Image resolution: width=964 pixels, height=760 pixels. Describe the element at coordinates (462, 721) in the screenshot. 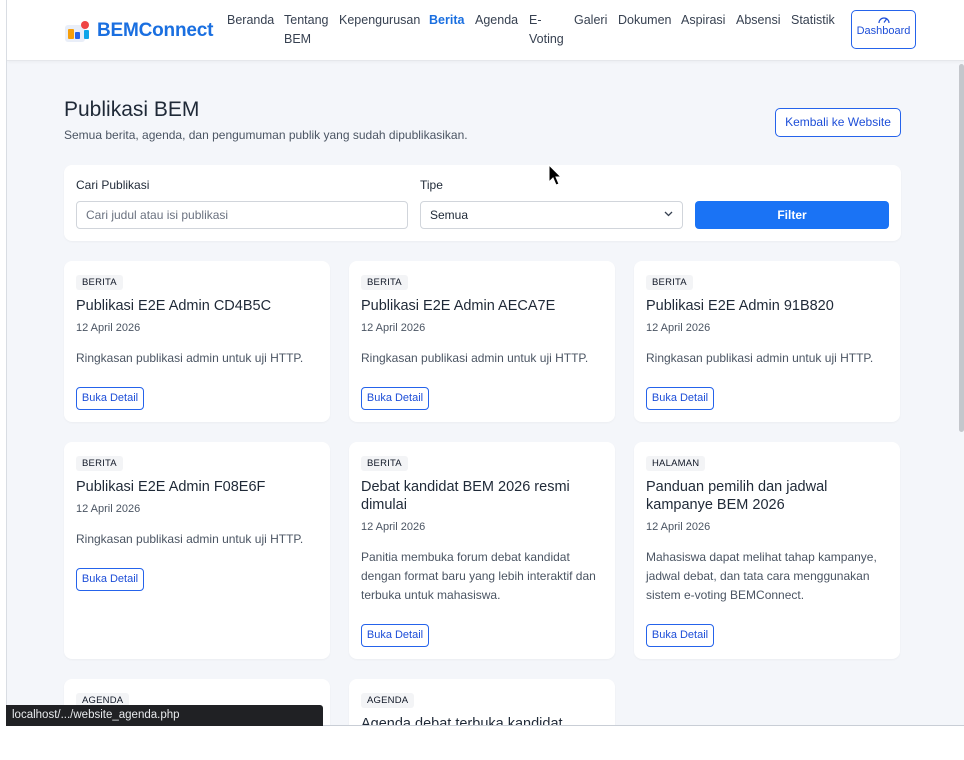

I see `card-title: Agenda debat terbuka kandidat` at that location.